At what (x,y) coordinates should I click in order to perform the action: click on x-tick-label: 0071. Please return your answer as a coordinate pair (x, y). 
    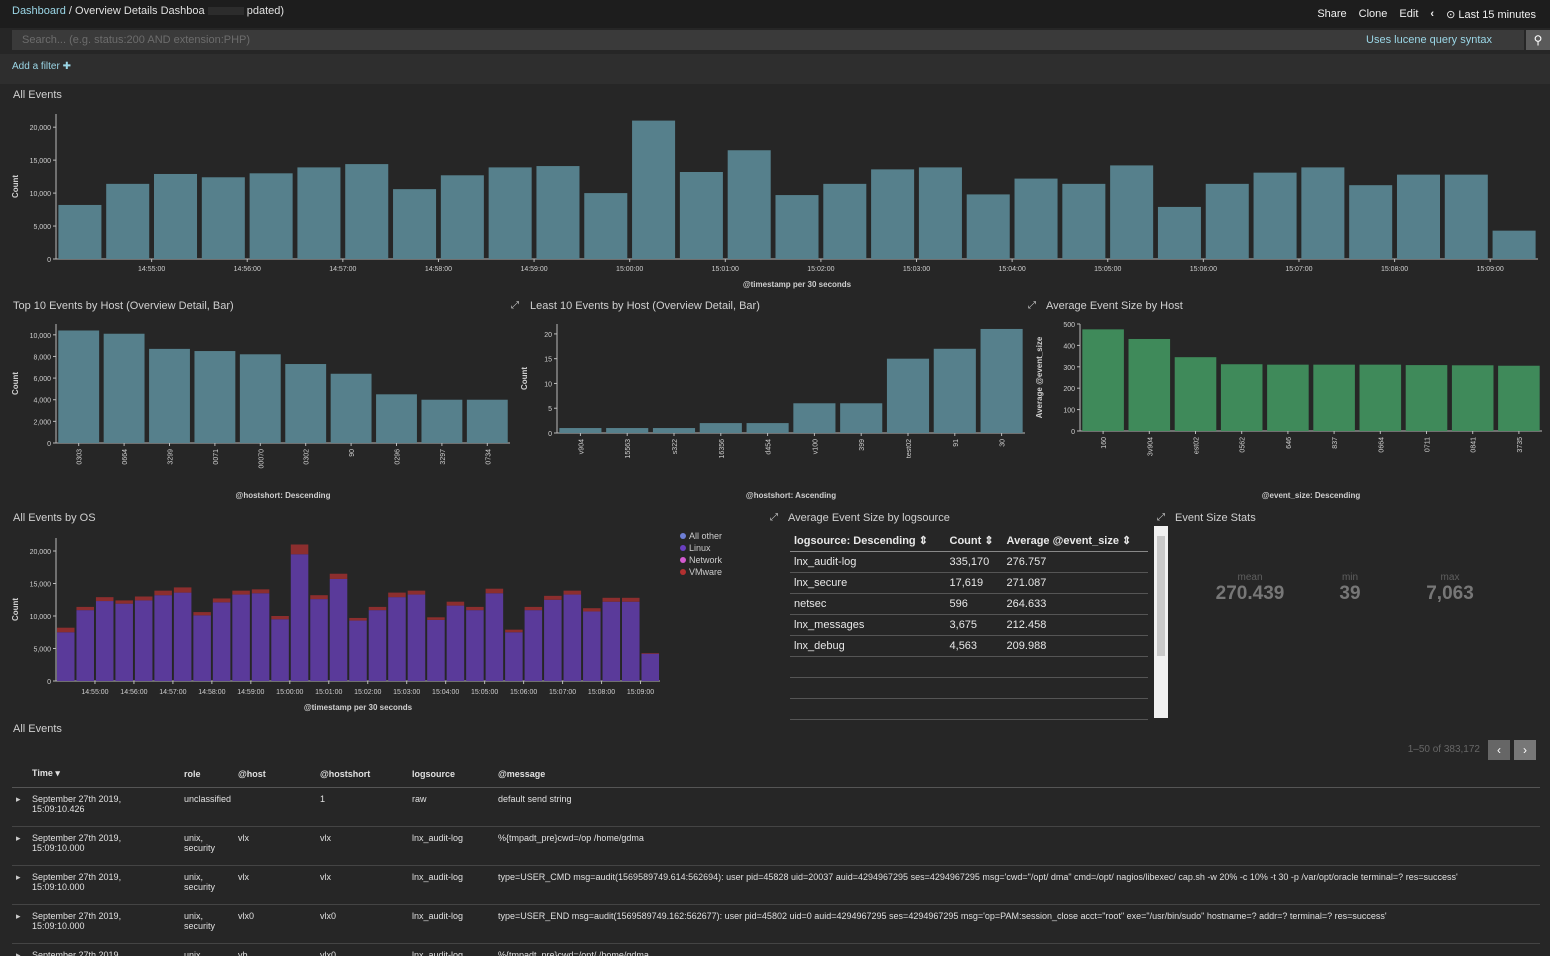
    Looking at the image, I should click on (216, 457).